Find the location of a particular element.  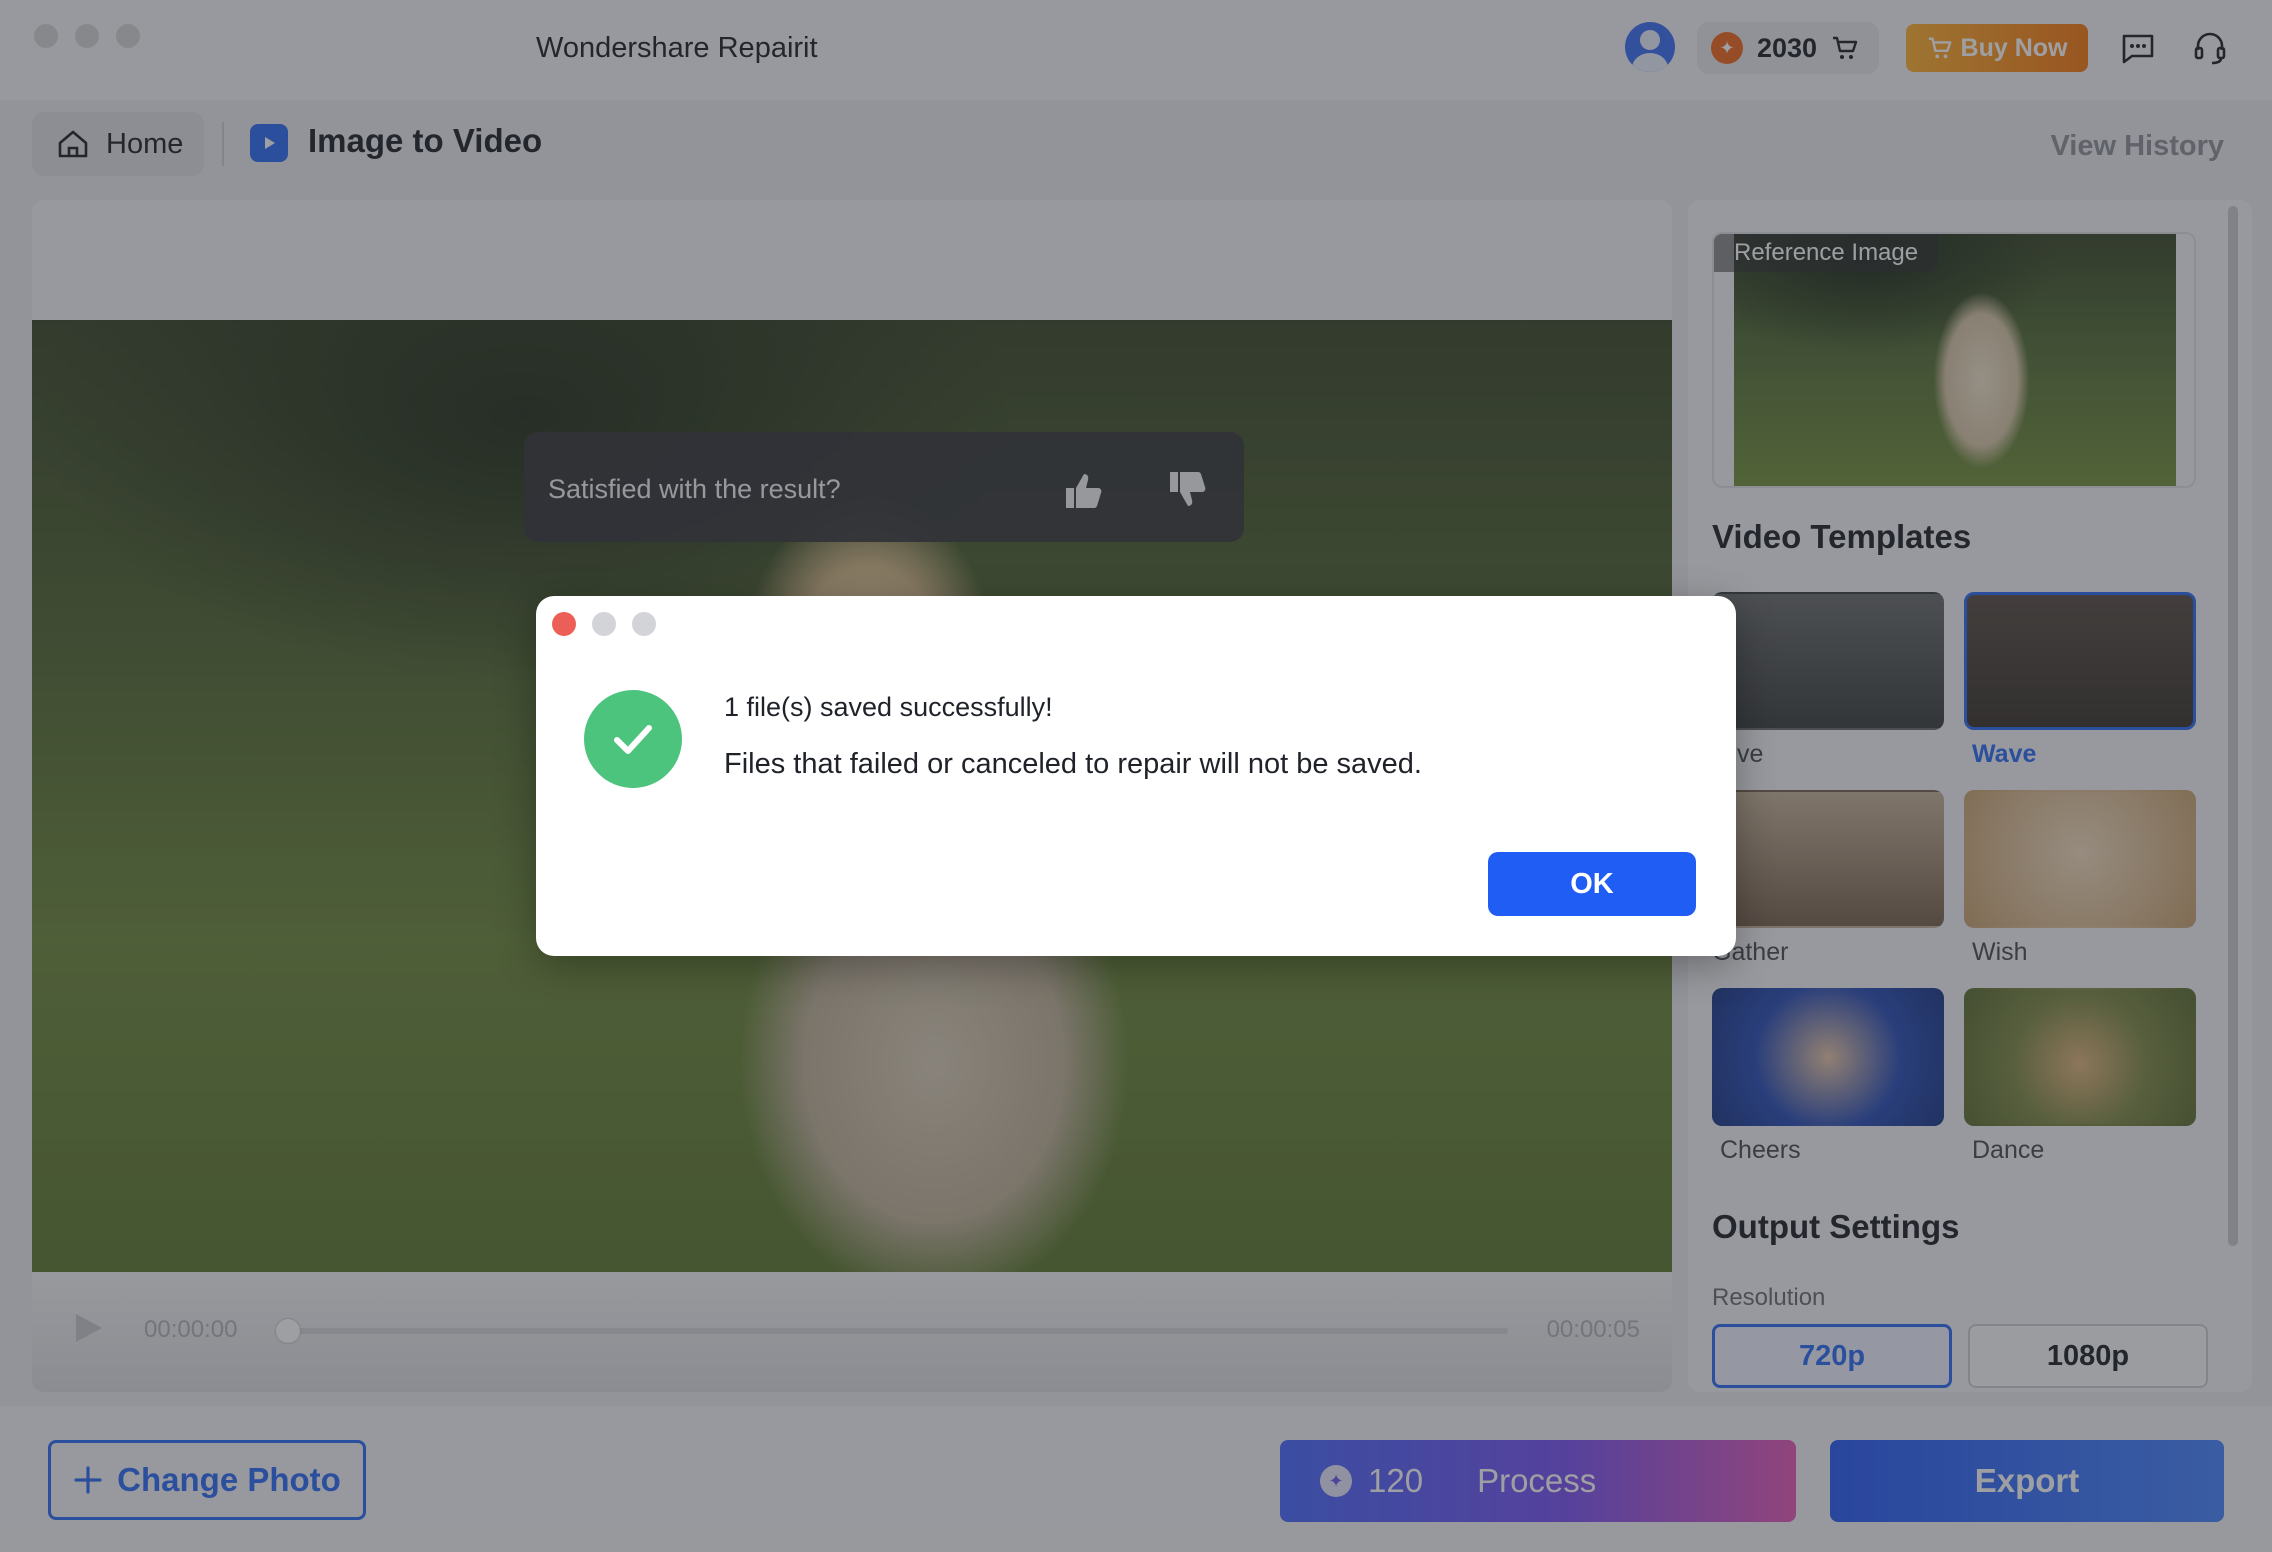

dialog-close-button is located at coordinates (564, 624).